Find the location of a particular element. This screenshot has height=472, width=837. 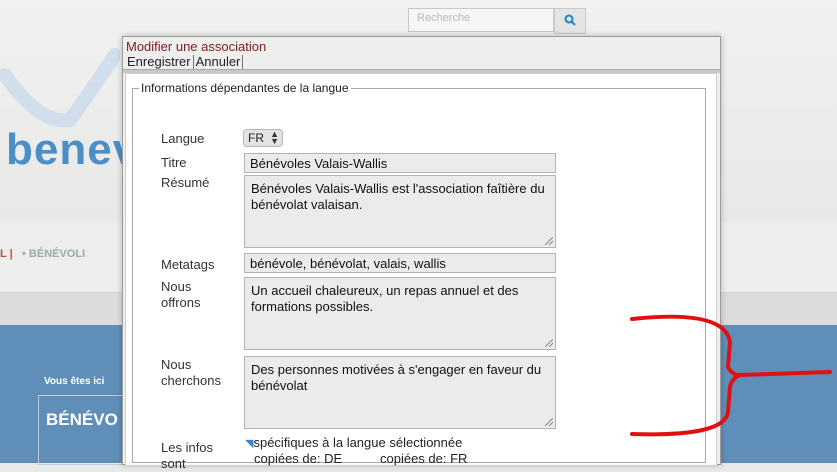

site-logo-text: benev is located at coordinates (72, 149).